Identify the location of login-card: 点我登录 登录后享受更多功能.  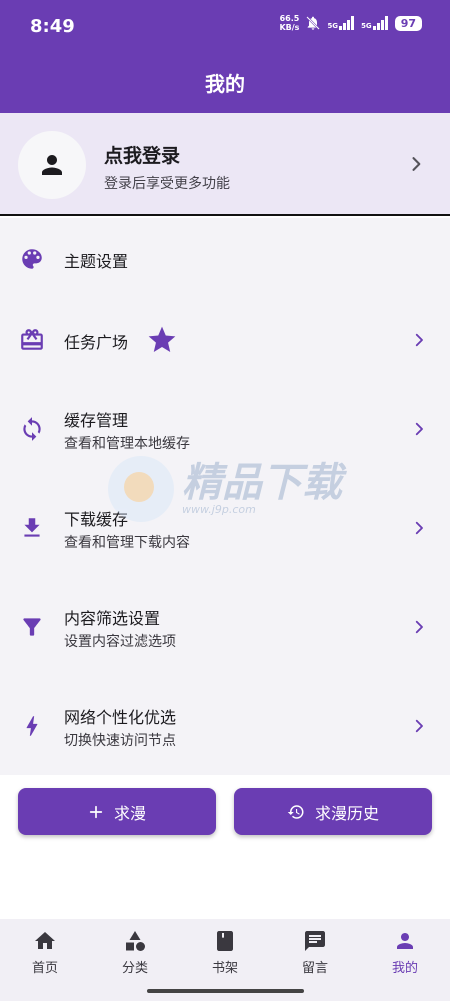
(225, 164).